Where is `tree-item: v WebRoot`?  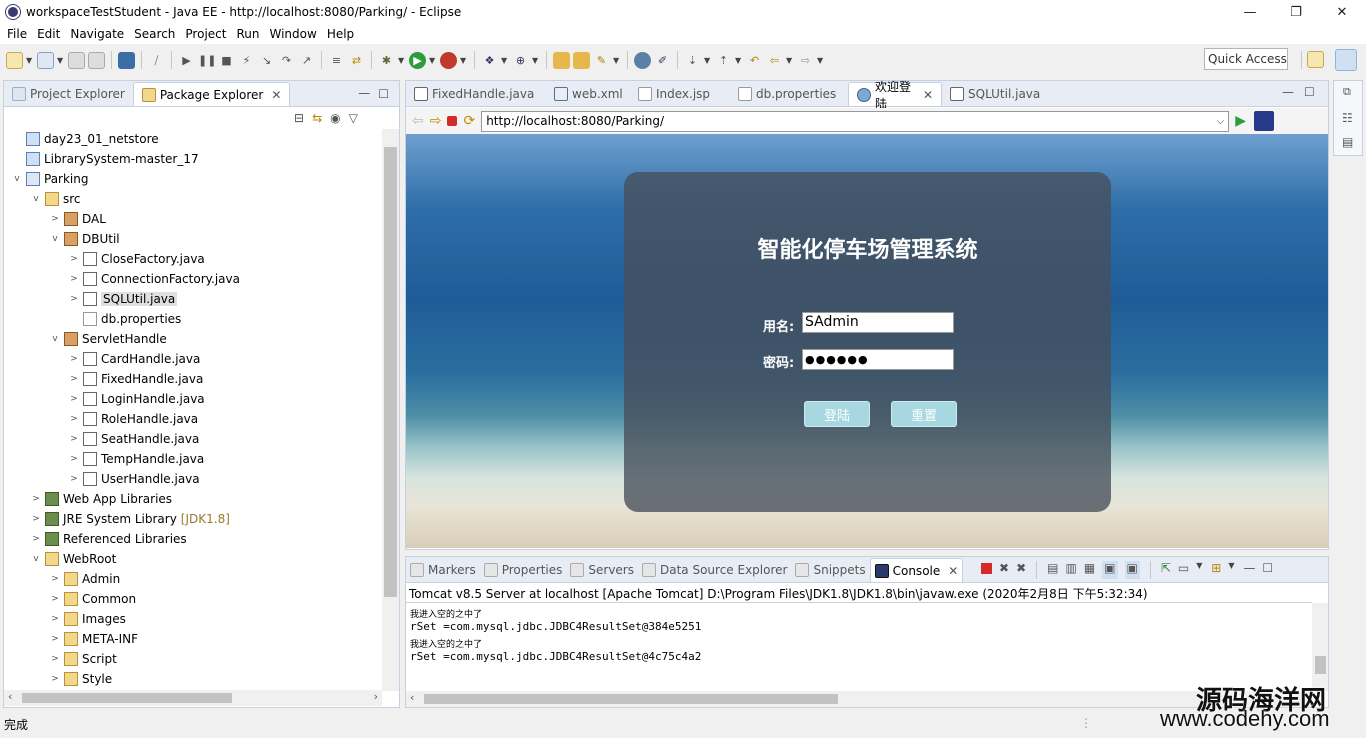
tree-item: v WebRoot is located at coordinates (72, 559).